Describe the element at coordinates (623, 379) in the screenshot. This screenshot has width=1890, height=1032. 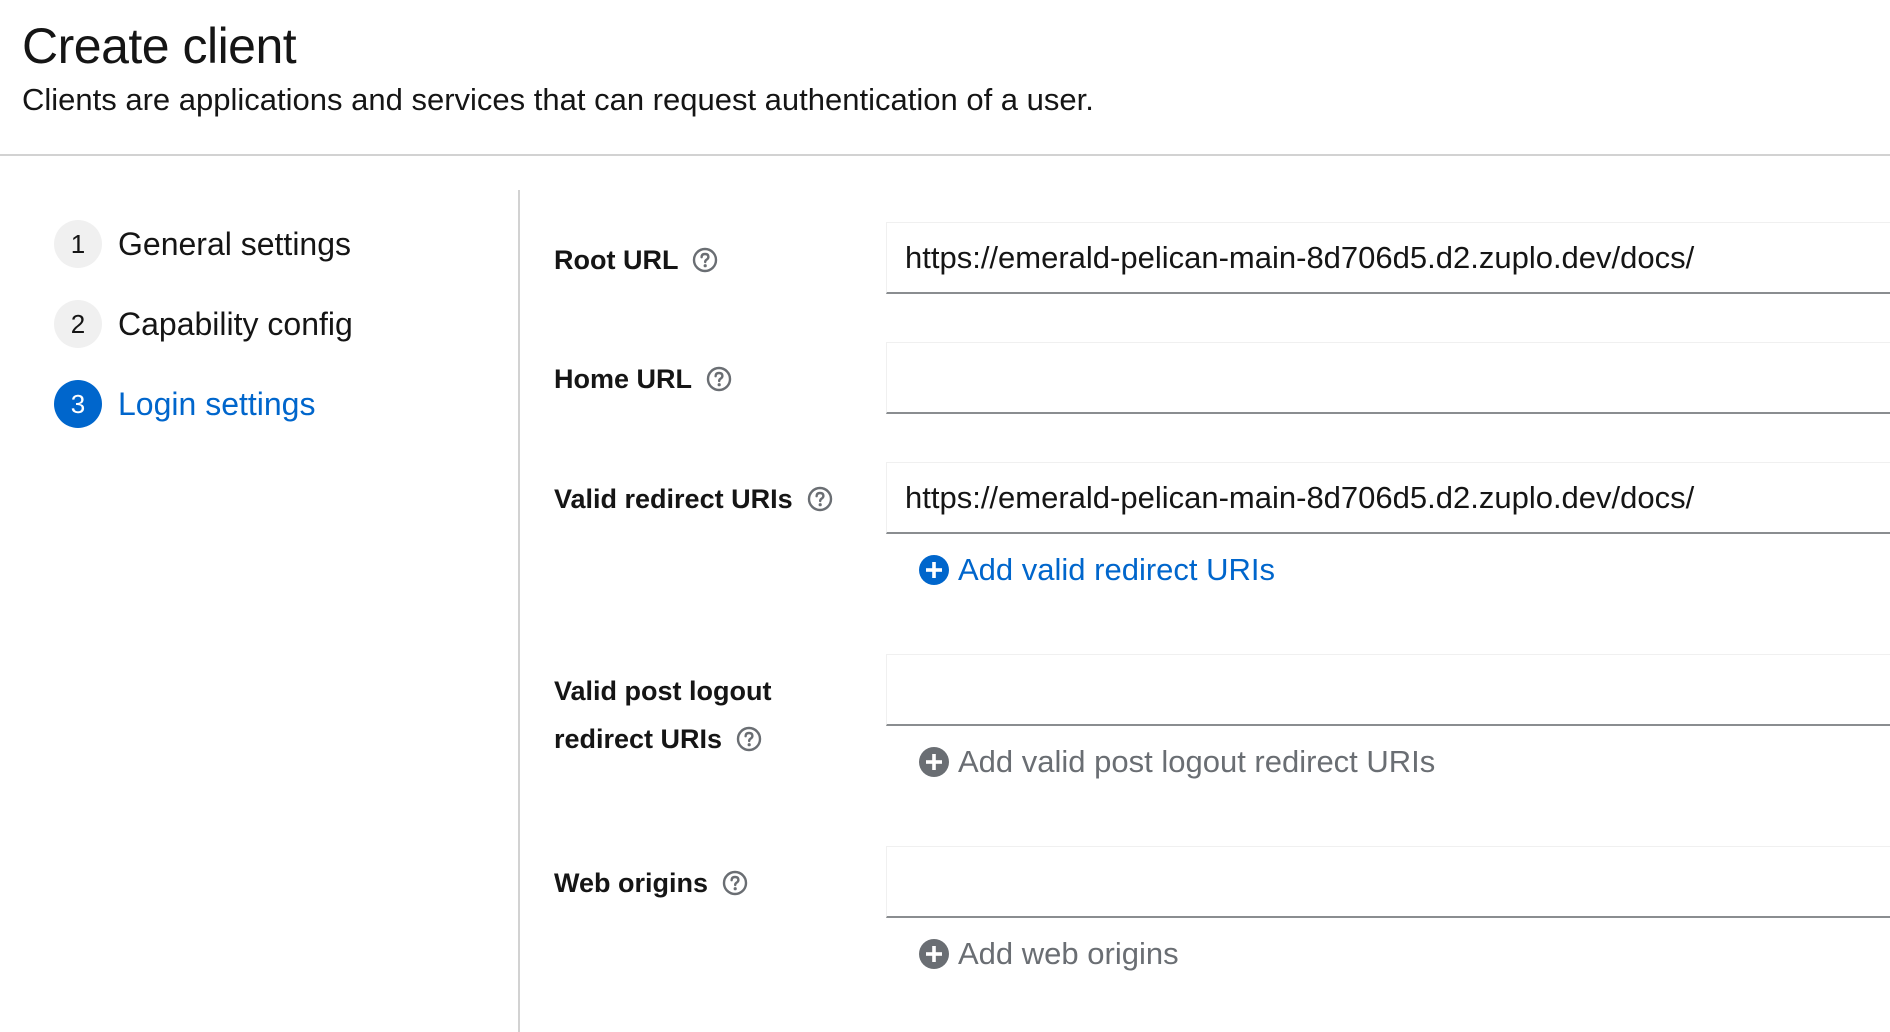
I see `home-url-label-text: Home URL` at that location.